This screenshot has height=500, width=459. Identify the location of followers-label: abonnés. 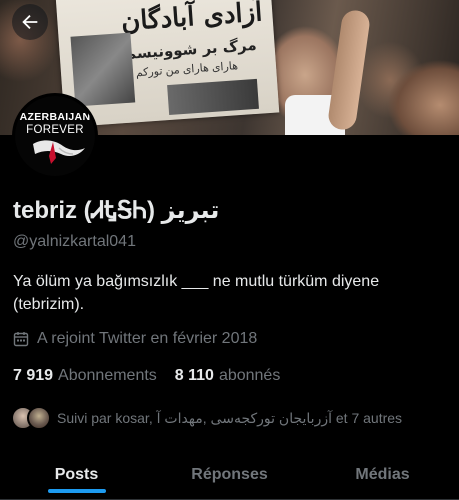
(249, 375).